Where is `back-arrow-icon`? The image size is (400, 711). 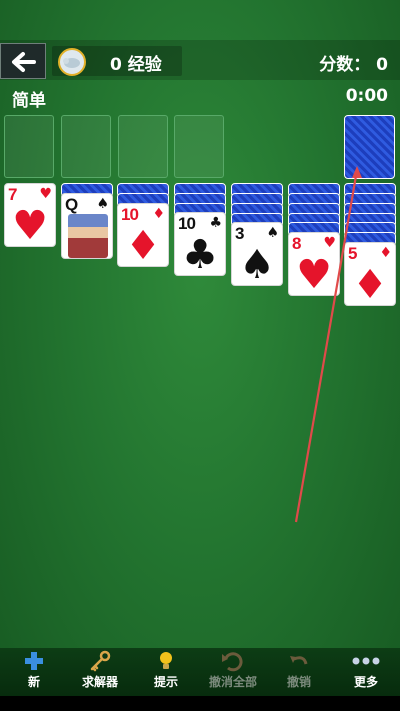 back-arrow-icon is located at coordinates (24, 62).